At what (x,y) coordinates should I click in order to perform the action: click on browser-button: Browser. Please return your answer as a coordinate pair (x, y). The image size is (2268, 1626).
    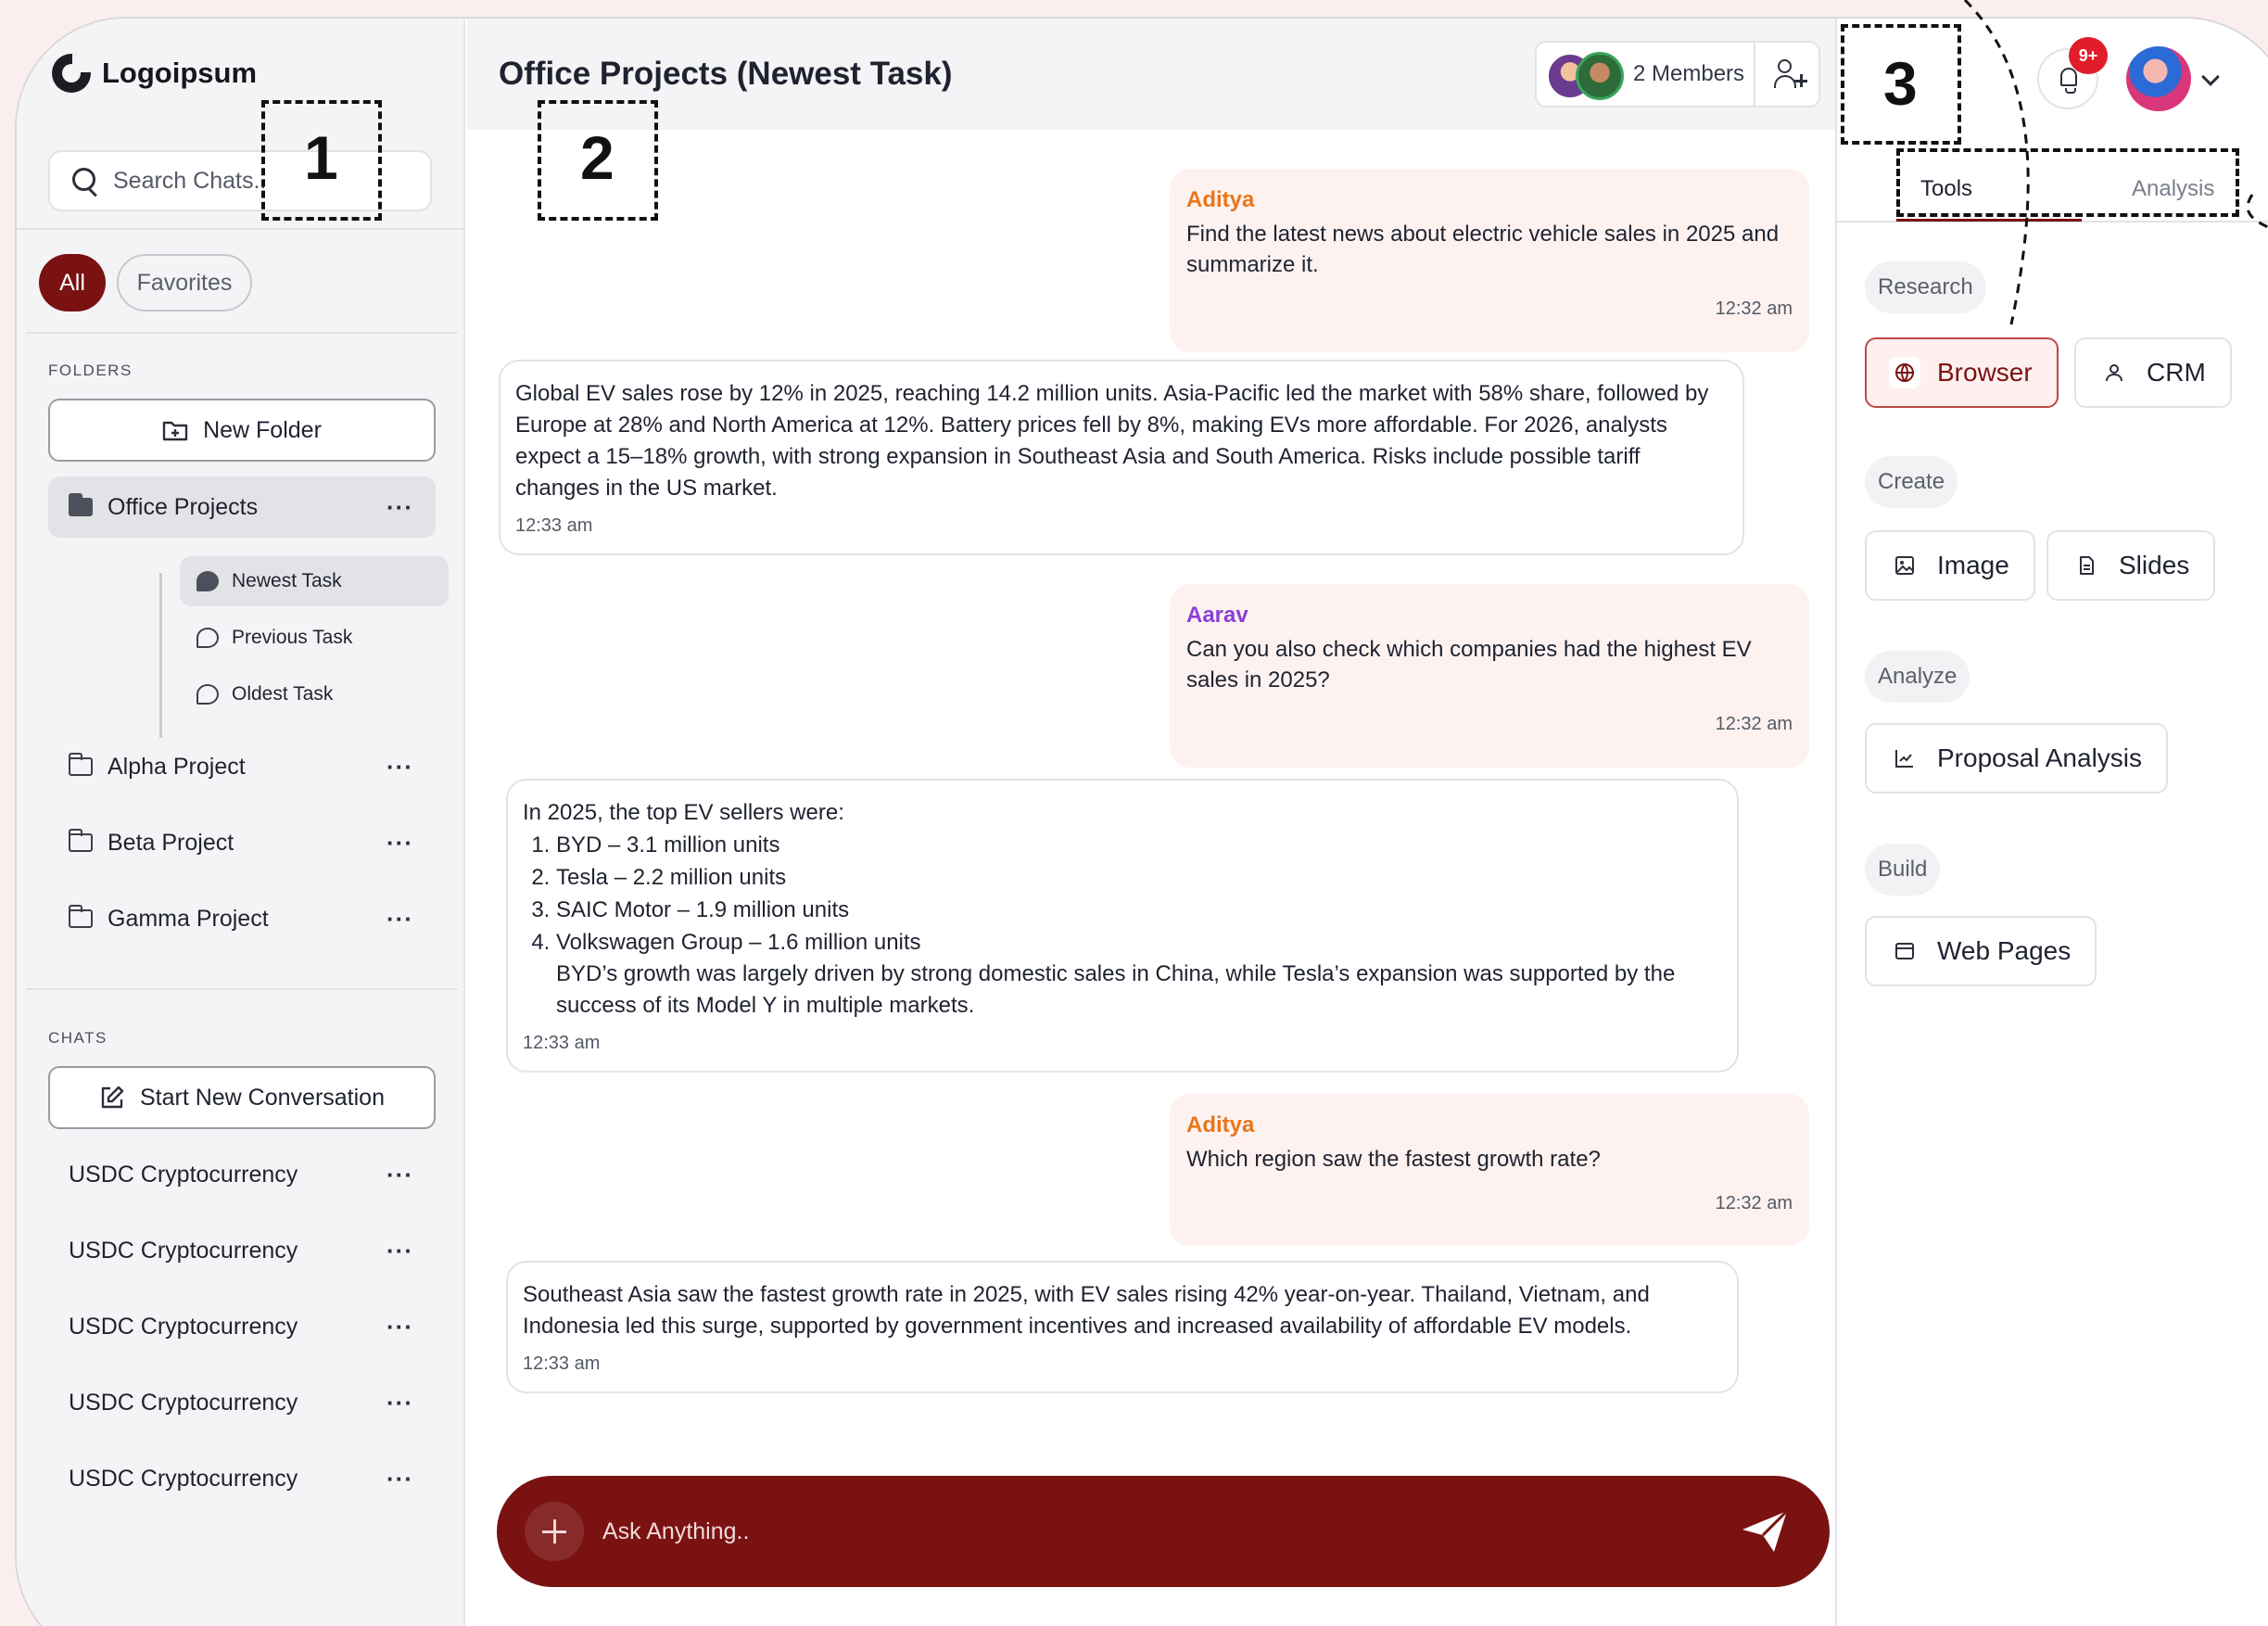
    Looking at the image, I should click on (1962, 372).